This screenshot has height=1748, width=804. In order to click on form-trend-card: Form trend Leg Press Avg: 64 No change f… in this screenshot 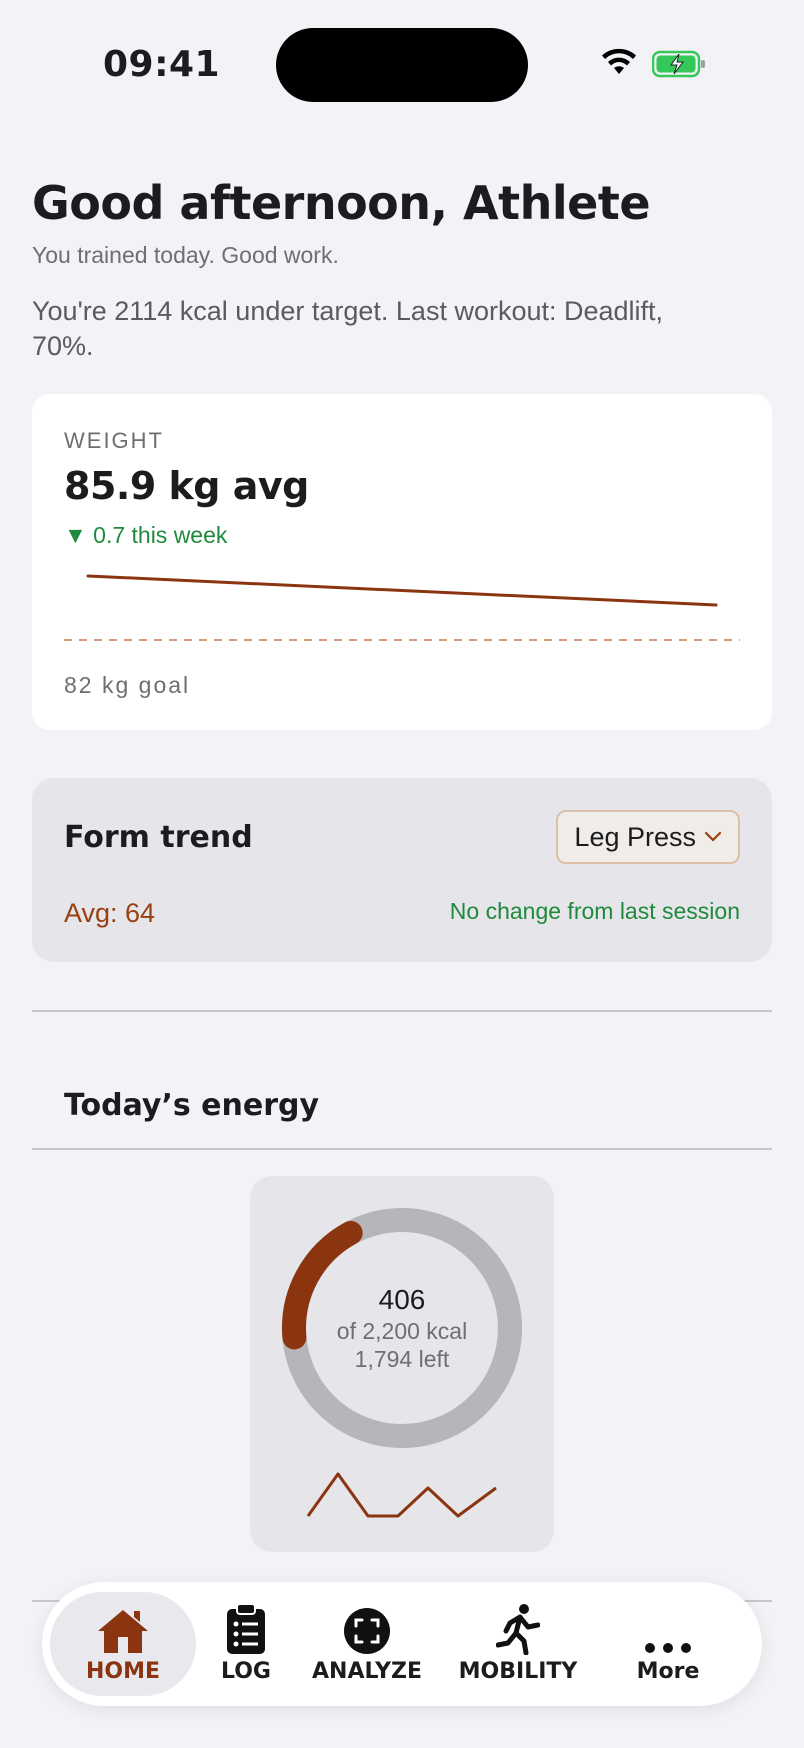, I will do `click(402, 870)`.